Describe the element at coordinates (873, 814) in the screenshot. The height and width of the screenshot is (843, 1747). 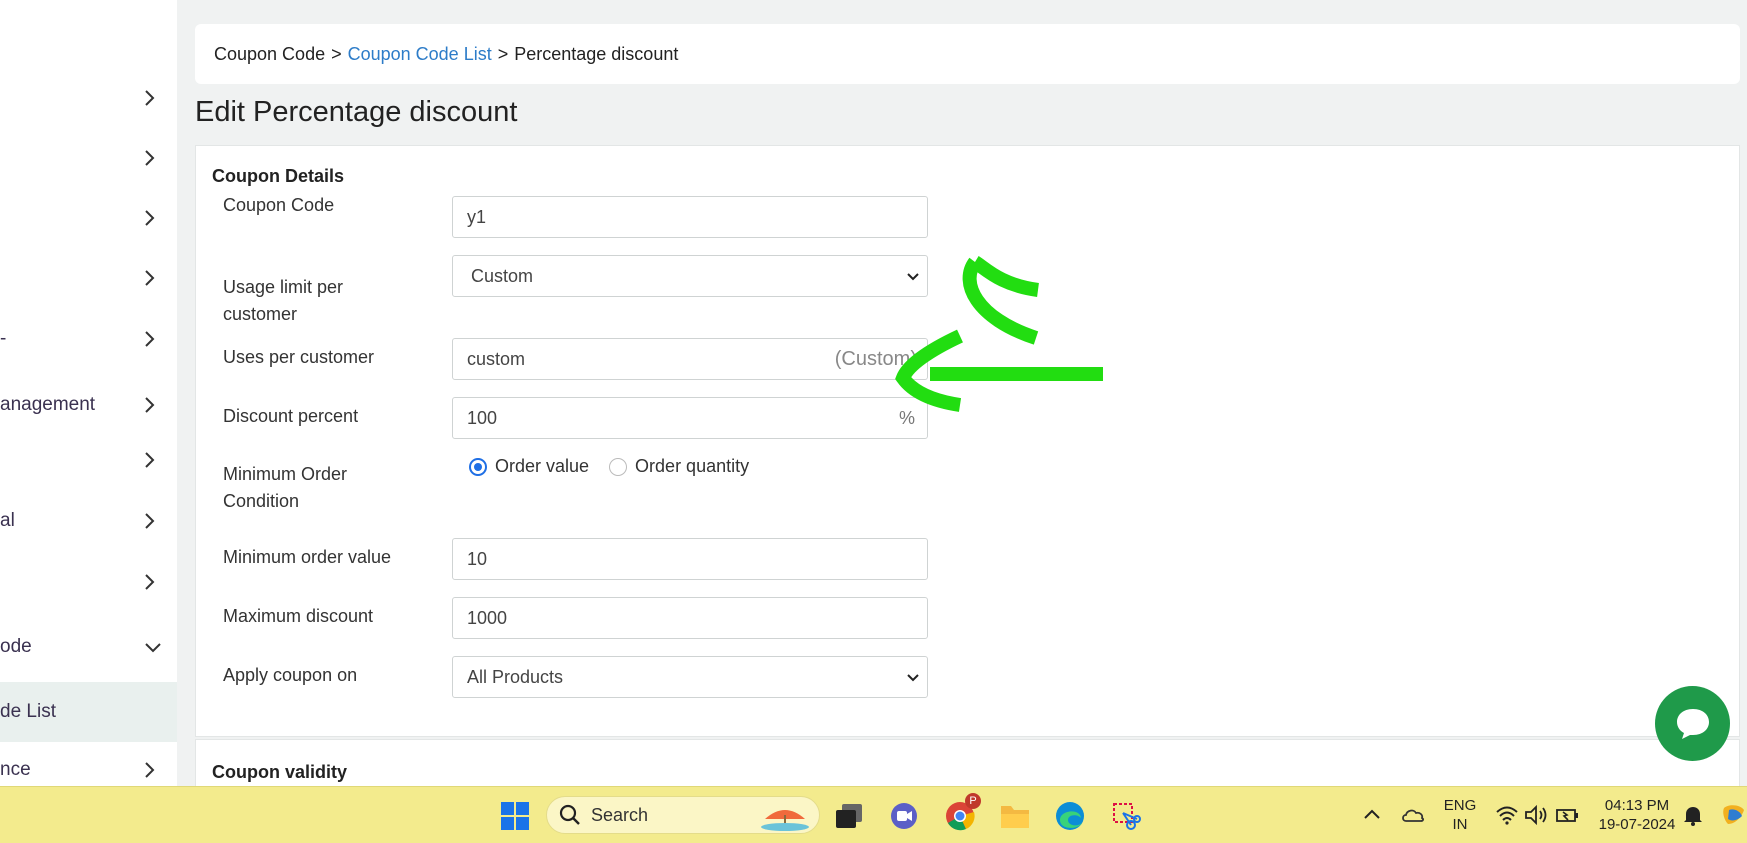
I see `taskbar: Search P ENG IN 04:13 PM 19-07-2024` at that location.